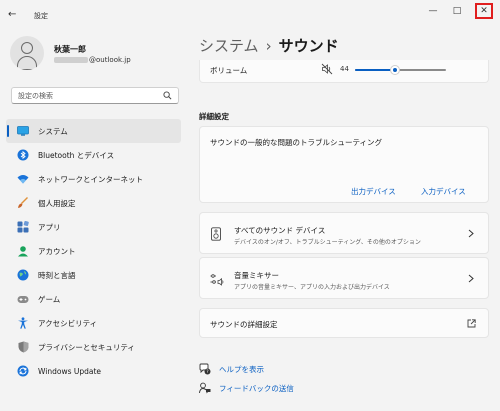  I want to click on external-link-icon, so click(471, 323).